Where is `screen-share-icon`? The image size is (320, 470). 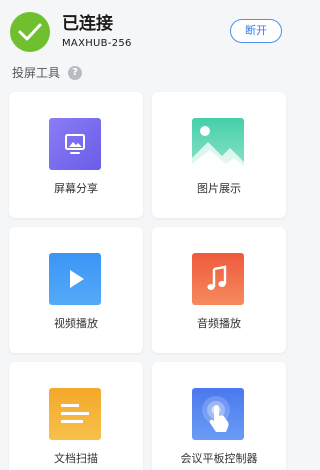 screen-share-icon is located at coordinates (75, 144).